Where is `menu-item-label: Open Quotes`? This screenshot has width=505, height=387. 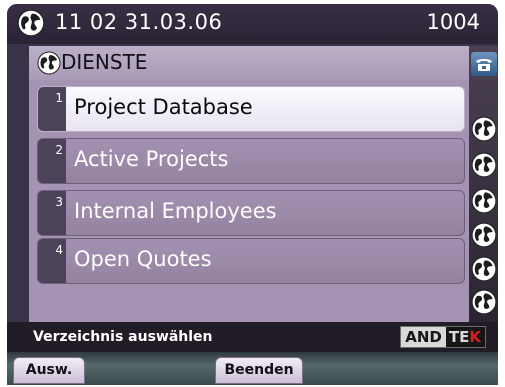
menu-item-label: Open Quotes is located at coordinates (143, 259).